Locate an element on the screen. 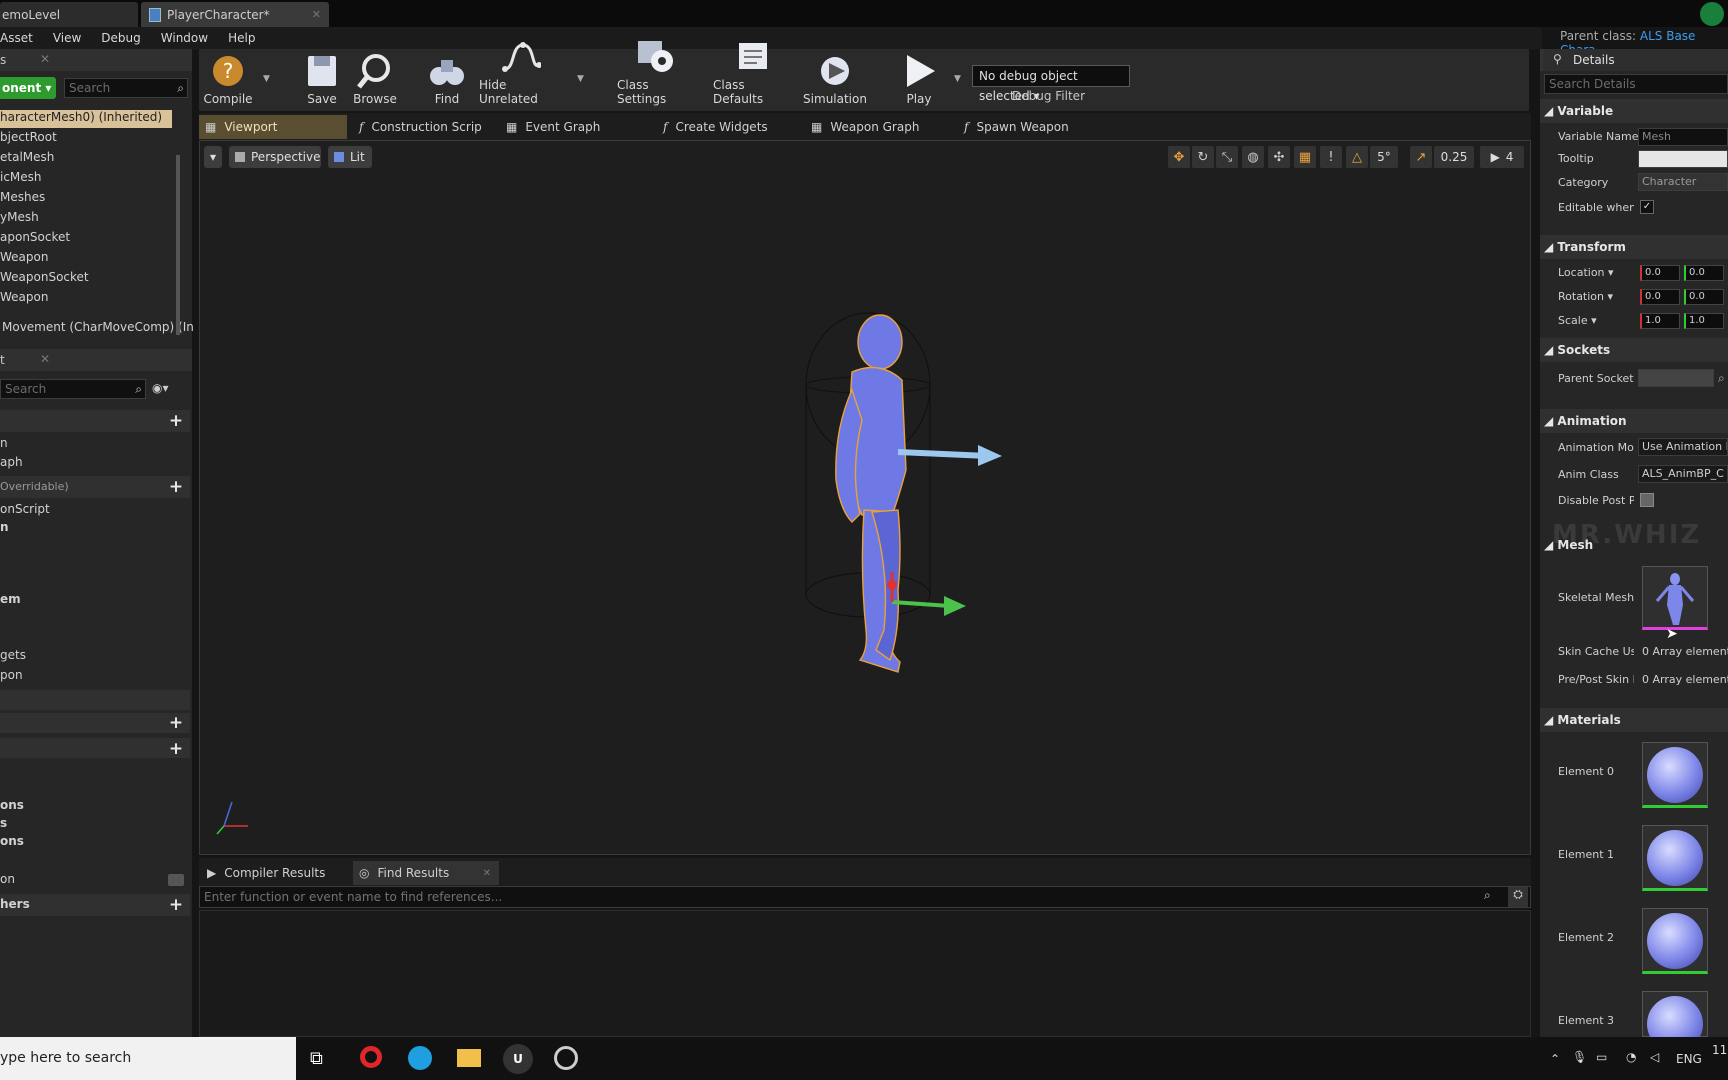 This screenshot has height=1080, width=1728. blueprint-item: onScript is located at coordinates (25, 511).